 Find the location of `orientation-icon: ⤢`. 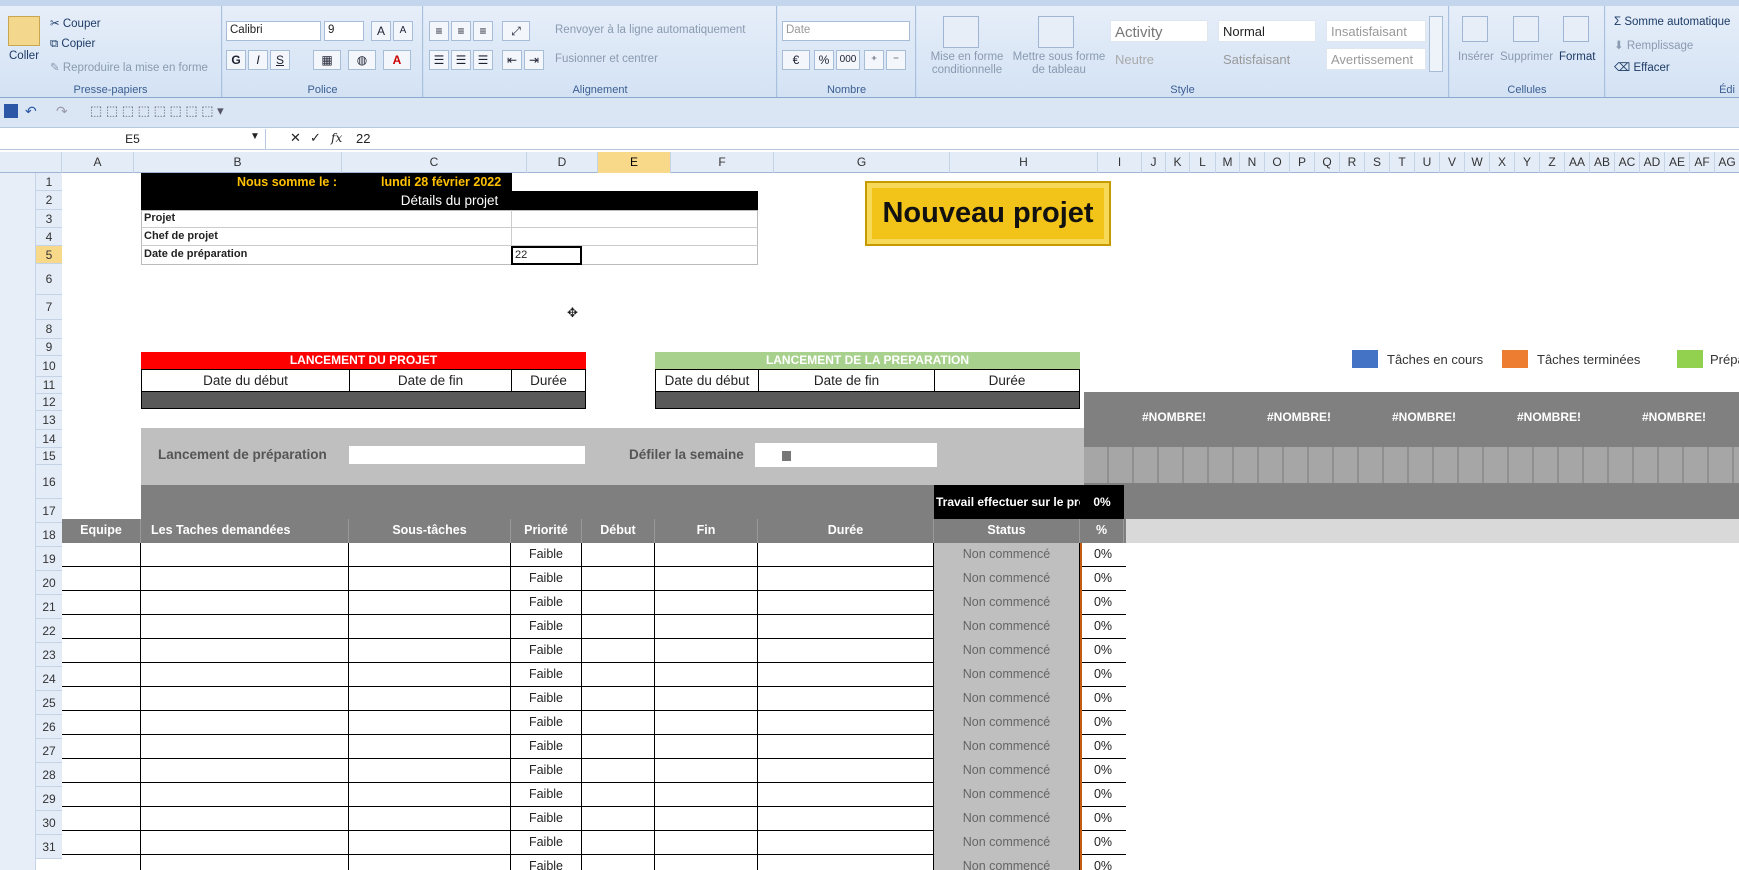

orientation-icon: ⤢ is located at coordinates (516, 31).